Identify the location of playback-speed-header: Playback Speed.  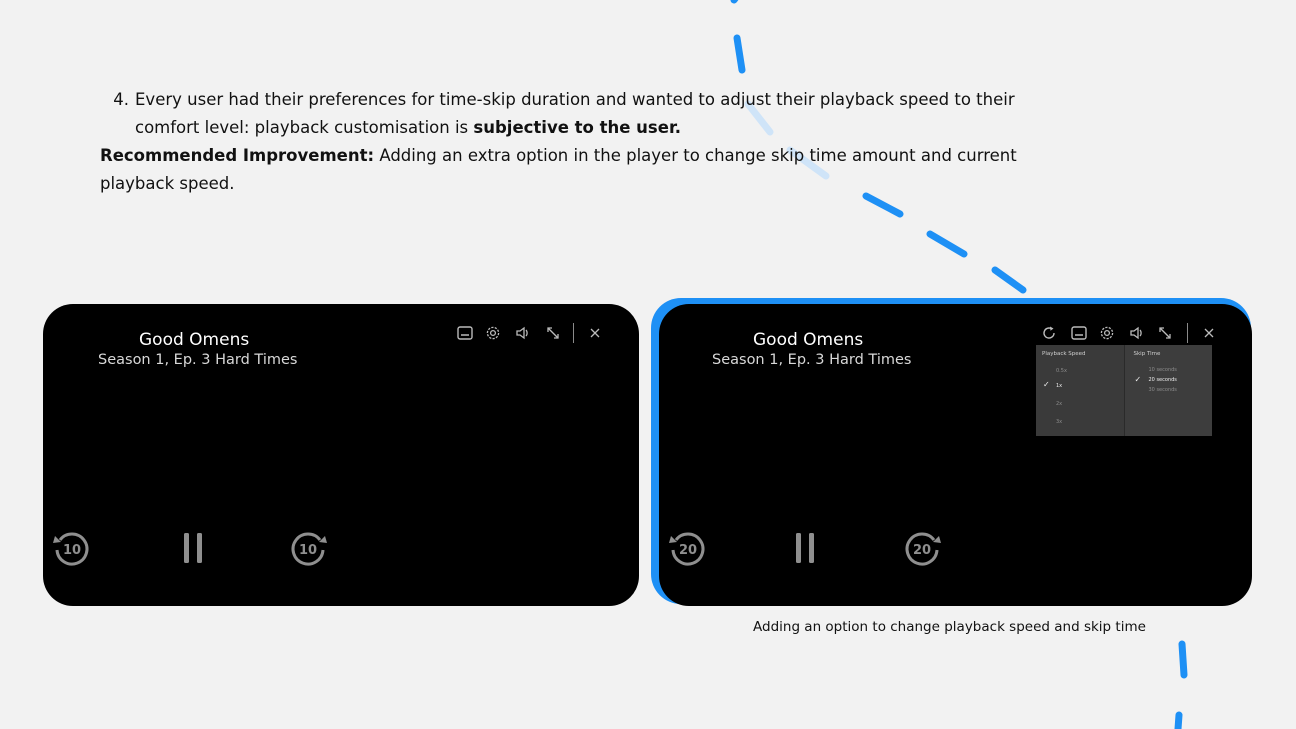
(1064, 354).